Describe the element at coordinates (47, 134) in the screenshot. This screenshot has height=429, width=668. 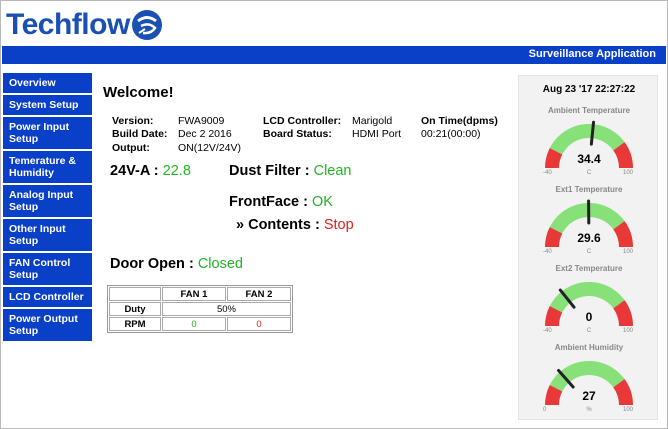
I see `sidebar-item-power-input-setup: Power Input Setup` at that location.